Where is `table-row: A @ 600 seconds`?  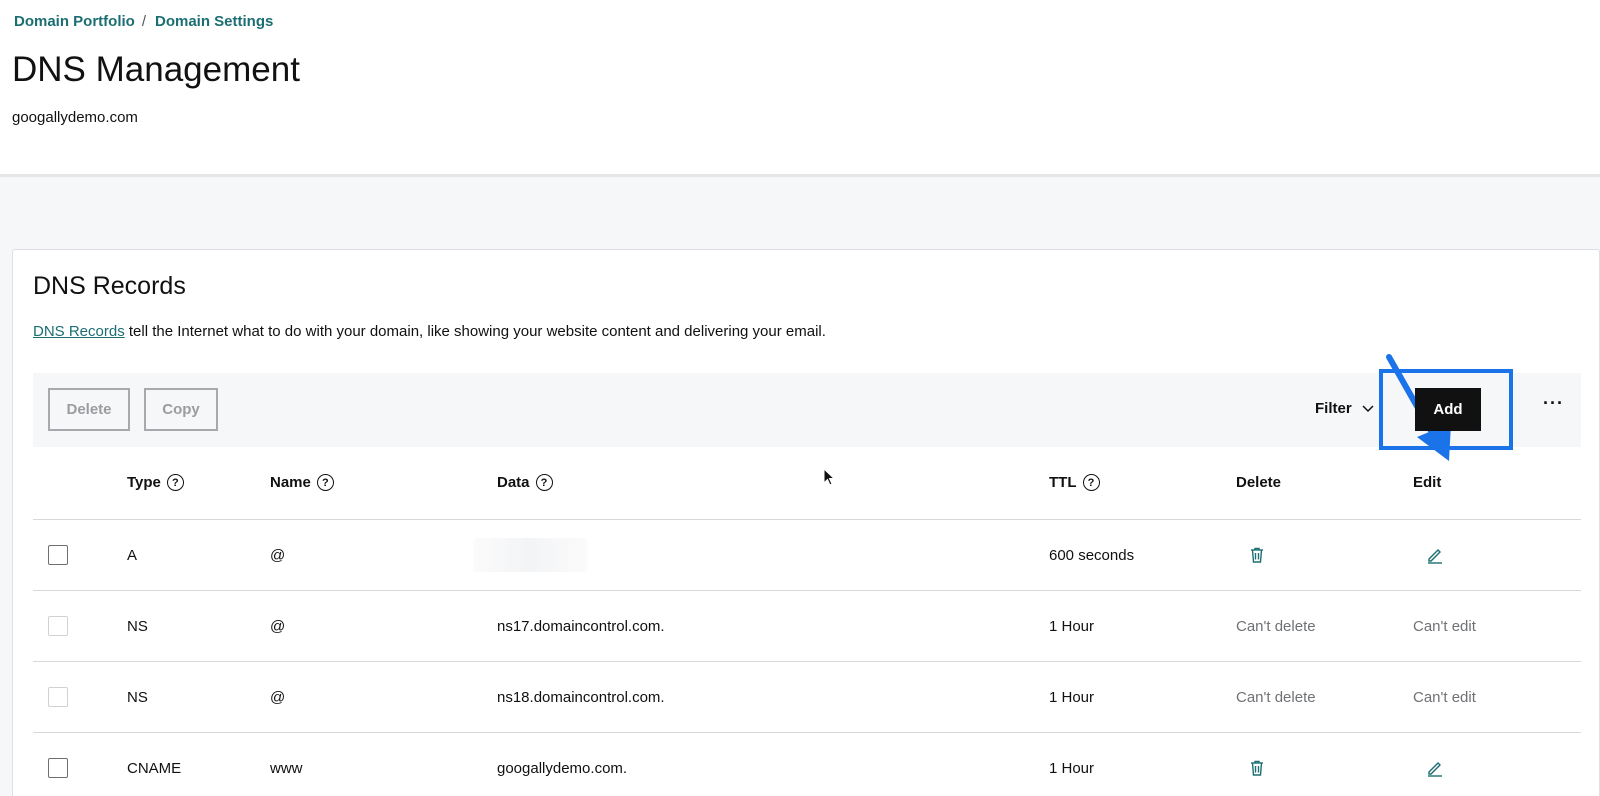 table-row: A @ 600 seconds is located at coordinates (807, 555).